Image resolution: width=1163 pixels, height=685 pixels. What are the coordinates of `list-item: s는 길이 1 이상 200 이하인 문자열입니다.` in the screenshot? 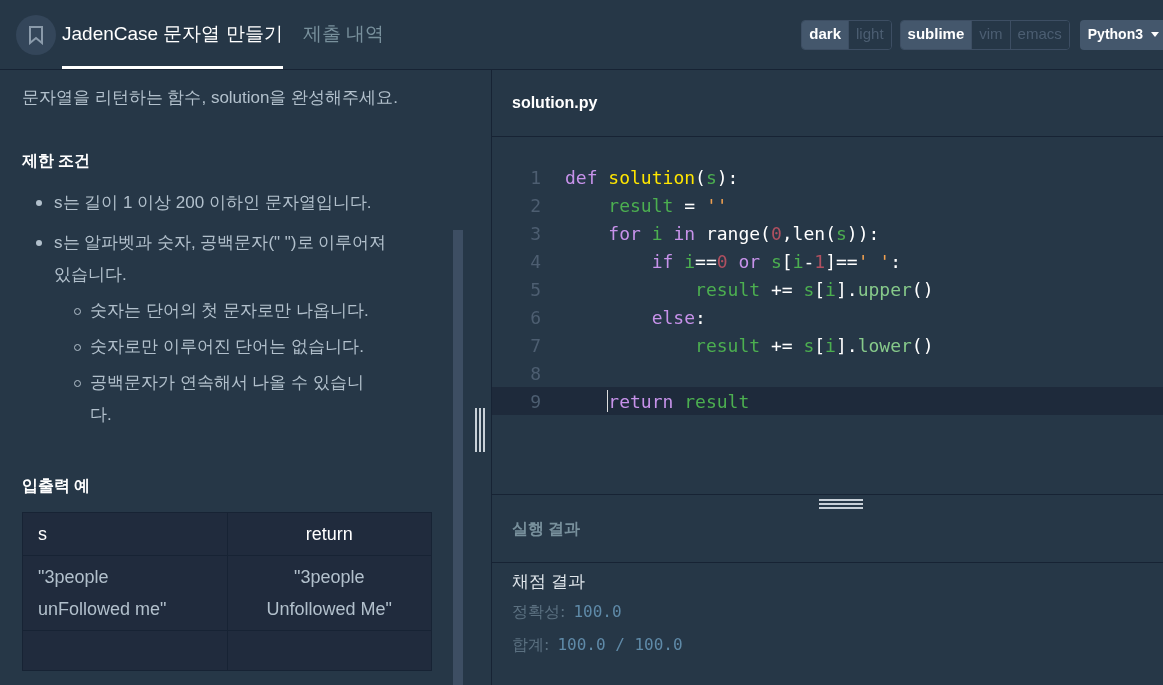 It's located at (213, 203).